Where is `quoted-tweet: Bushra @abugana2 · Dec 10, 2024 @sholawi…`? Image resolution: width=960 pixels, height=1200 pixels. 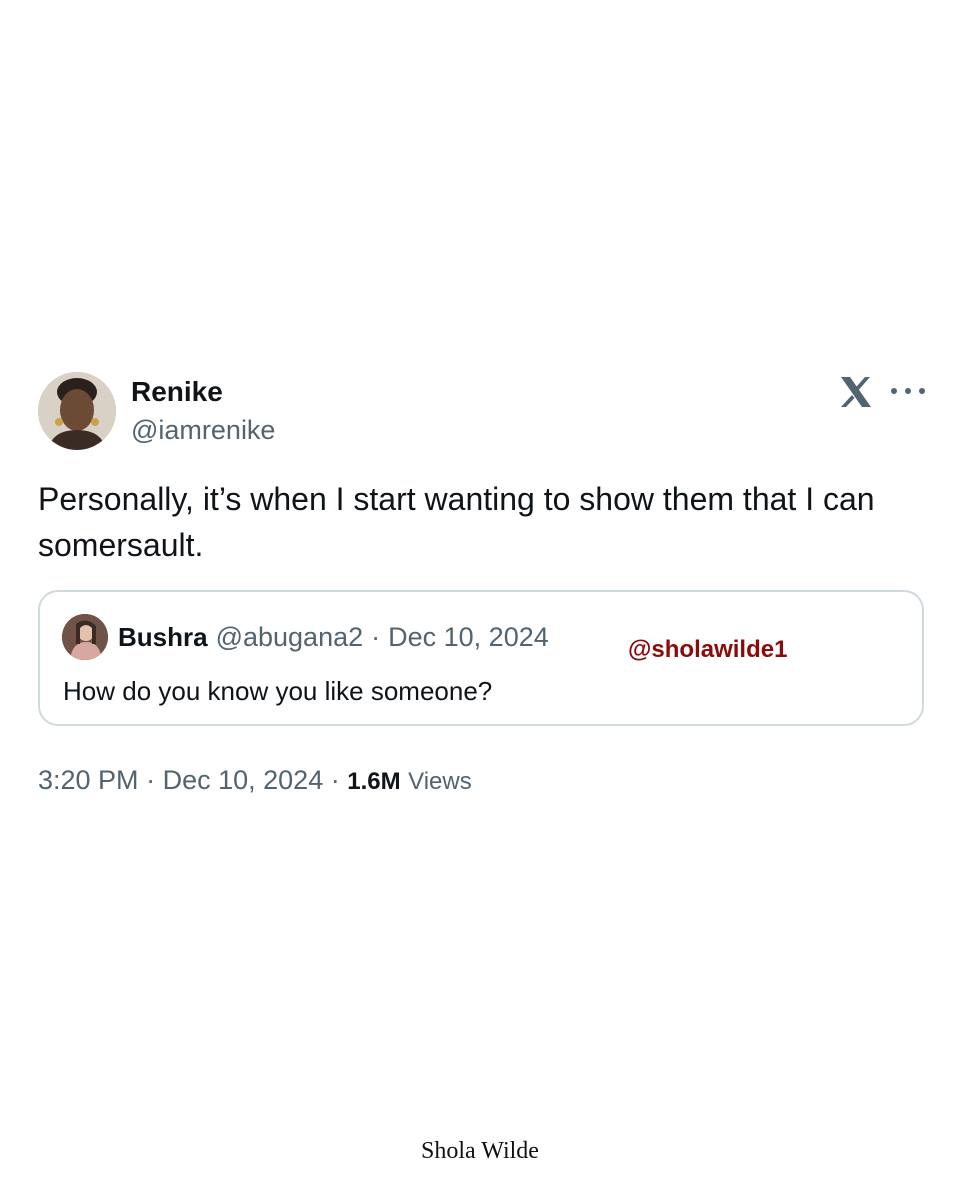
quoted-tweet: Bushra @abugana2 · Dec 10, 2024 @sholawi… is located at coordinates (481, 658).